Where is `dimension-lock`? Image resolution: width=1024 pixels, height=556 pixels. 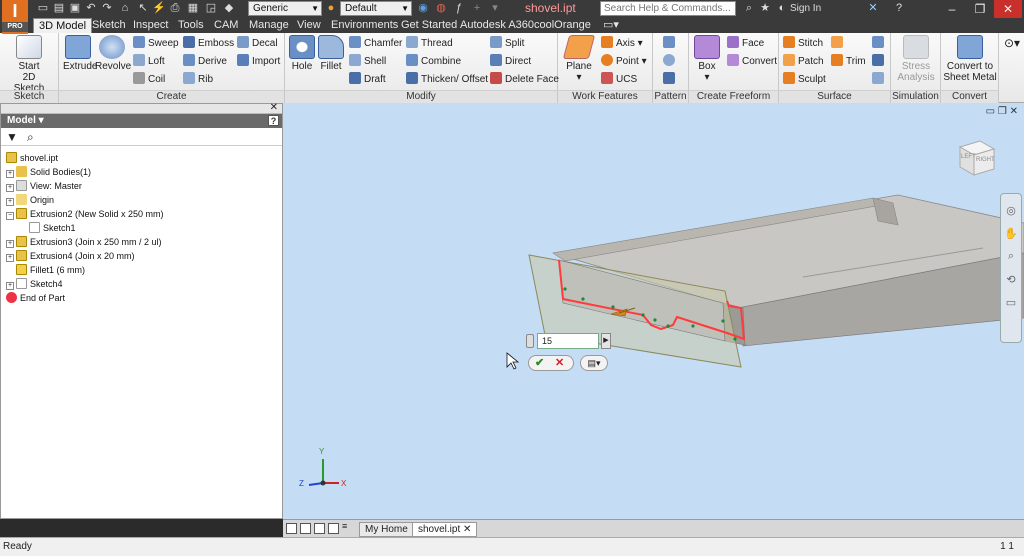
dimension-lock is located at coordinates (530, 341).